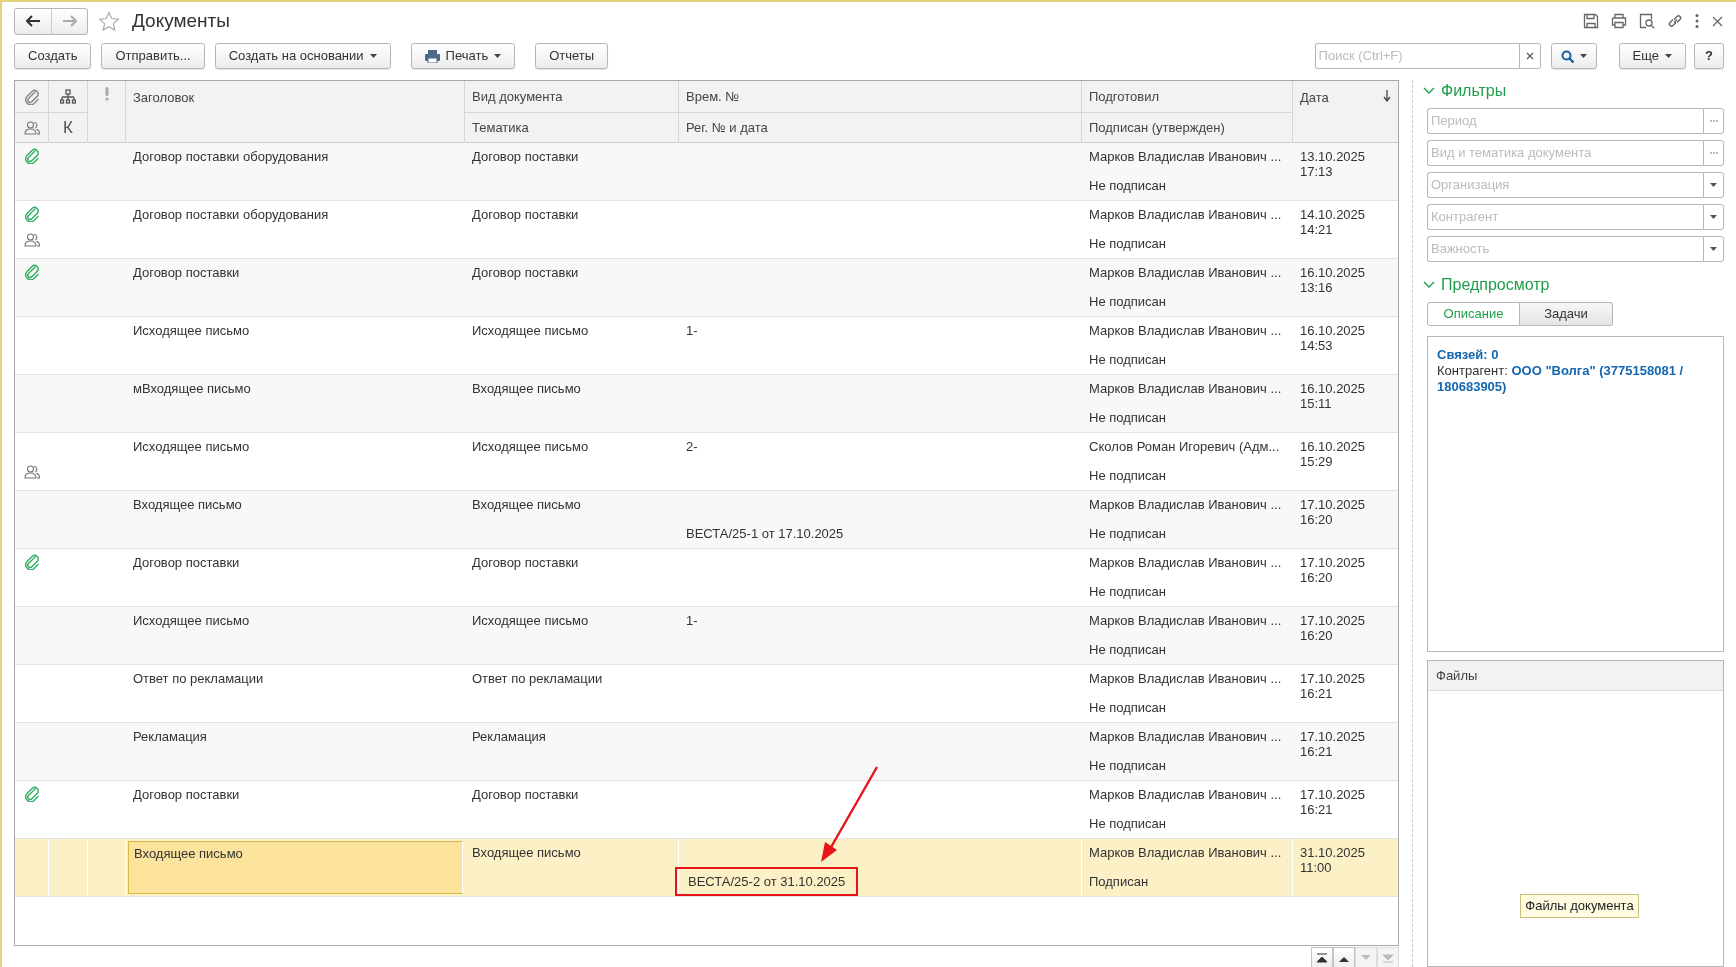 This screenshot has height=967, width=1736. I want to click on caret-icon, so click(1583, 56).